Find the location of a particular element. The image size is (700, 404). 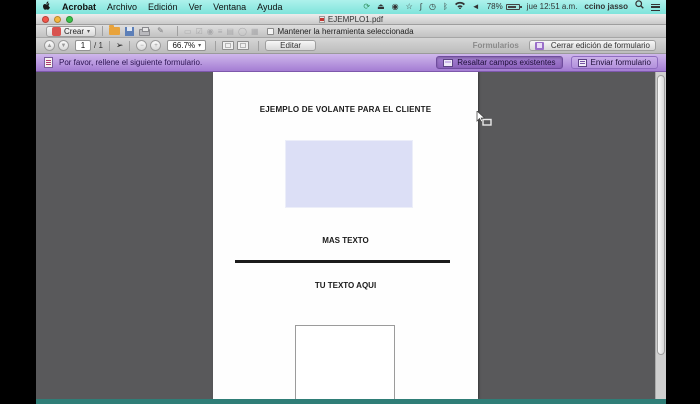

keep-tool-label: Mantener la herramienta seleccionada is located at coordinates (345, 31).